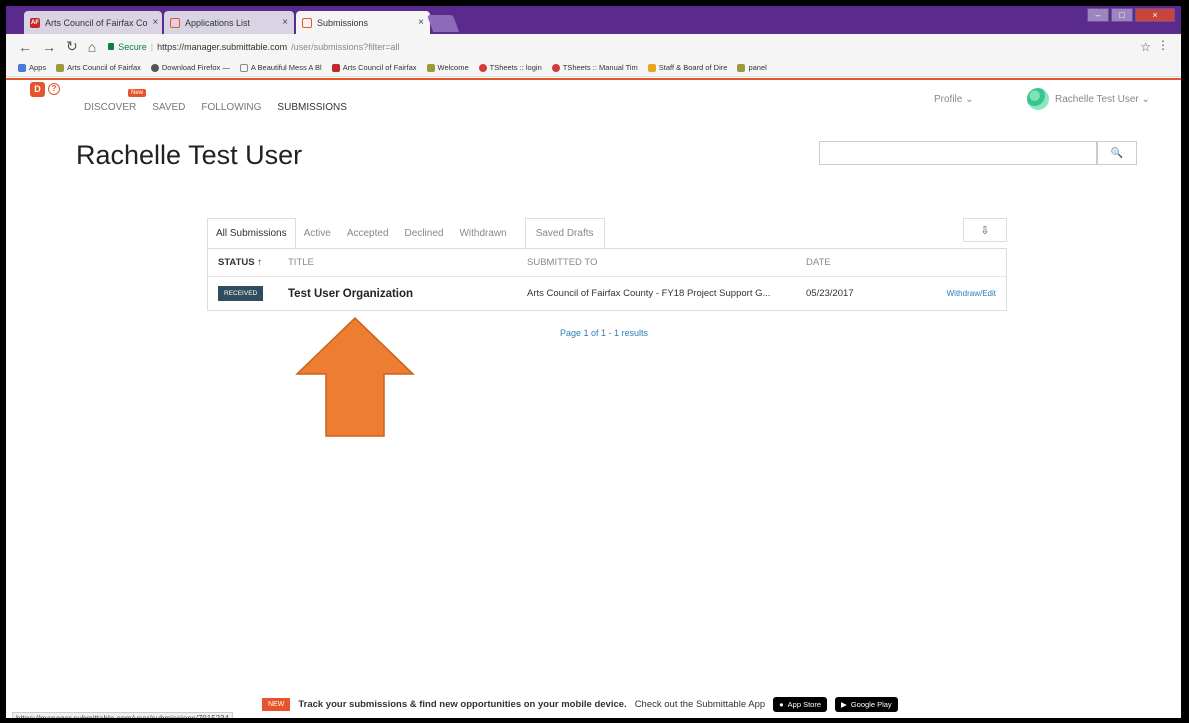 This screenshot has width=1189, height=723. Describe the element at coordinates (231, 107) in the screenshot. I see `nav-following: FOLLOWING` at that location.